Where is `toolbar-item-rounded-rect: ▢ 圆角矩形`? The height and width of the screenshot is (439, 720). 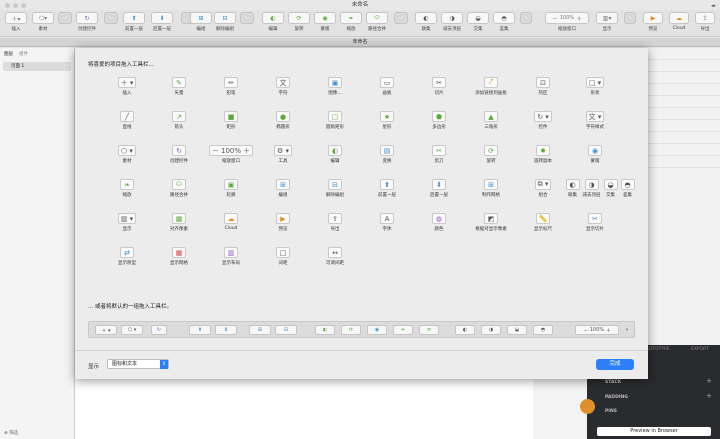 toolbar-item-rounded-rect: ▢ 圆角矩形 is located at coordinates (335, 124).